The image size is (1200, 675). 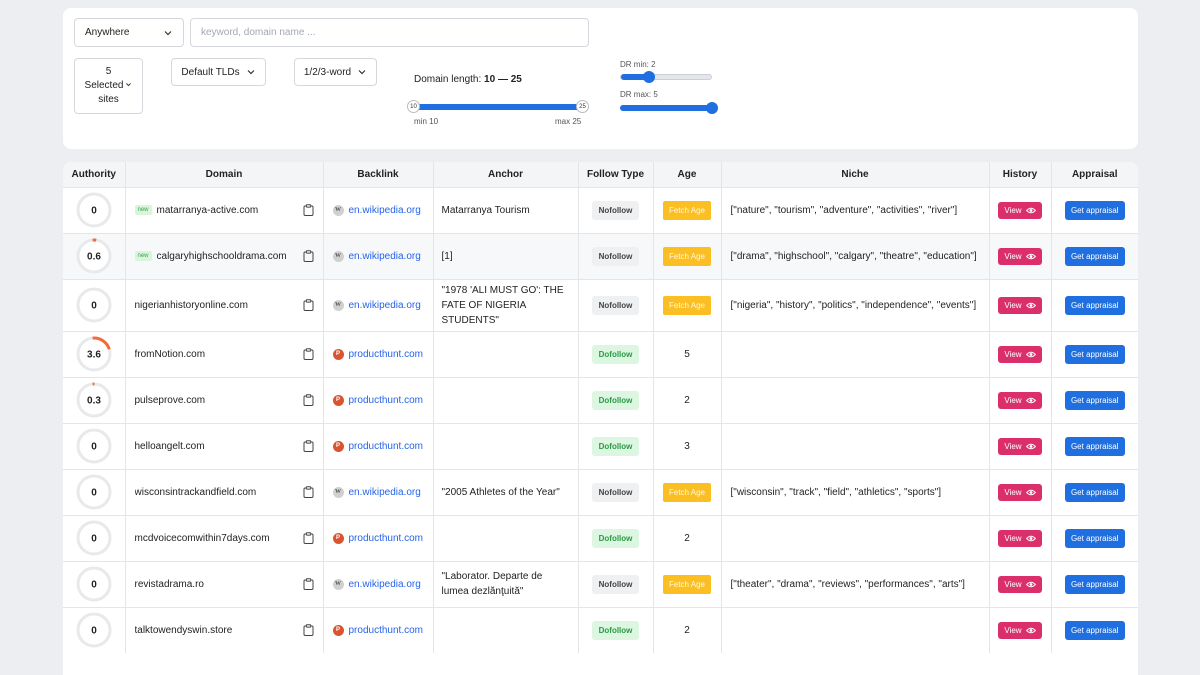 I want to click on column-header: Anchor, so click(x=506, y=174).